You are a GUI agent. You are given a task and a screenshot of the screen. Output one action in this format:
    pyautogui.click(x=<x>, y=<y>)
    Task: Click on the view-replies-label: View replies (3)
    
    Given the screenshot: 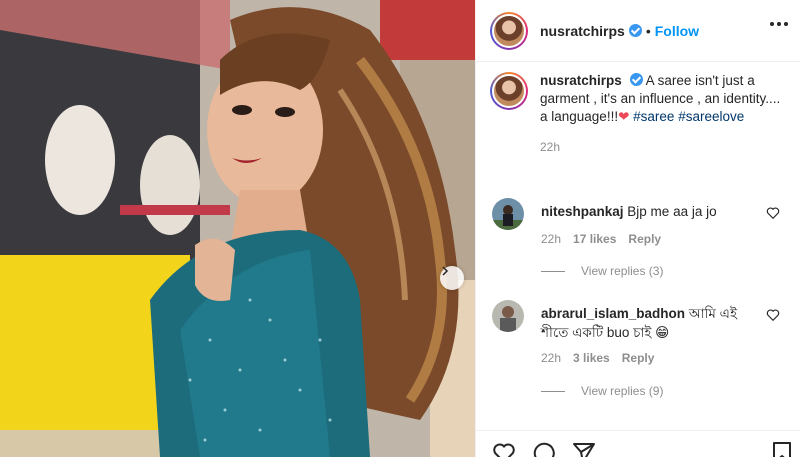 What is the action you would take?
    pyautogui.click(x=622, y=271)
    